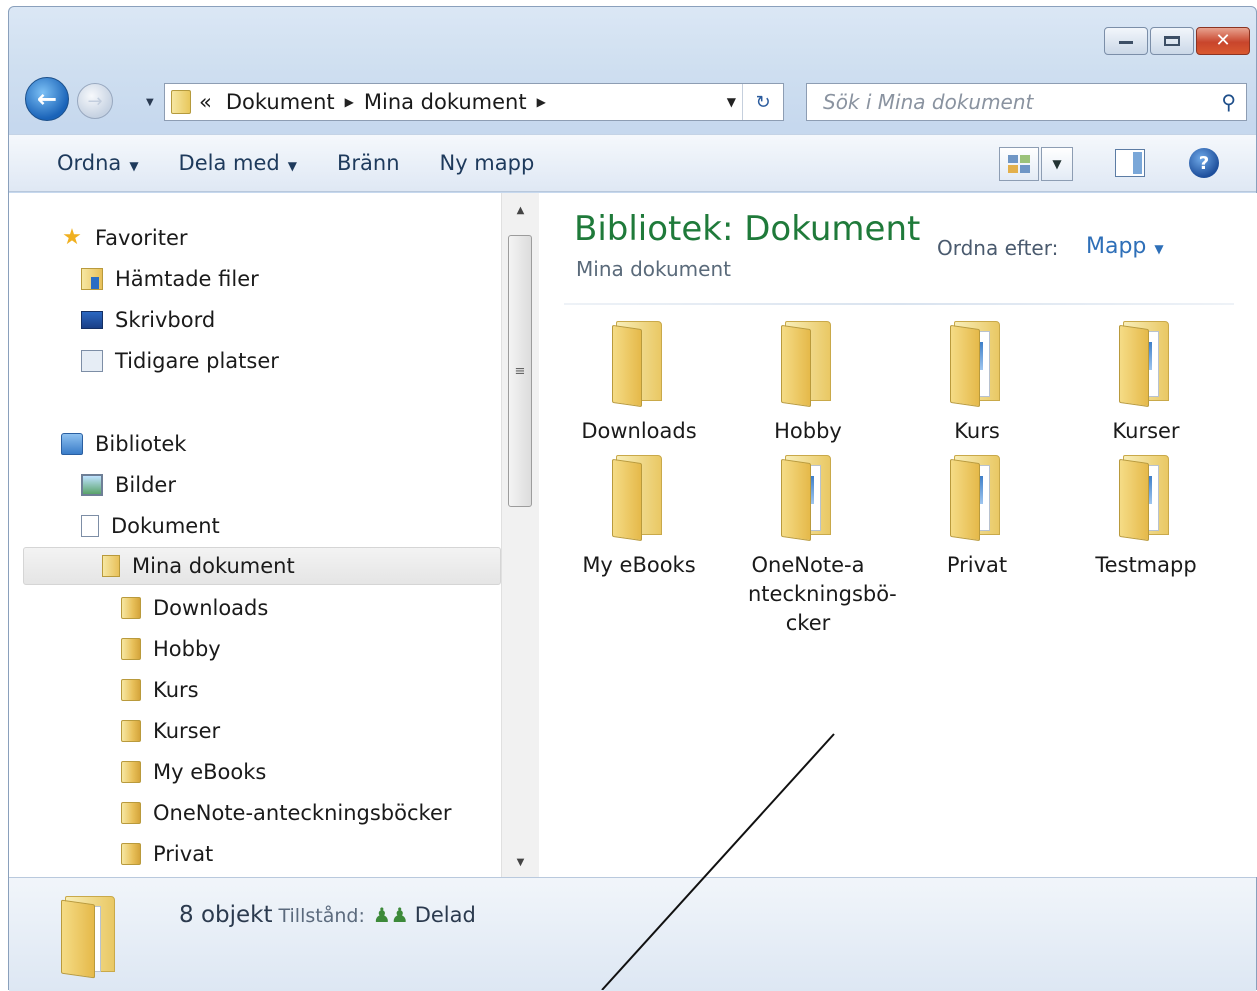 Image resolution: width=1257 pixels, height=991 pixels. Describe the element at coordinates (928, 102) in the screenshot. I see `search-placeholder: Sök i Mina dokument` at that location.